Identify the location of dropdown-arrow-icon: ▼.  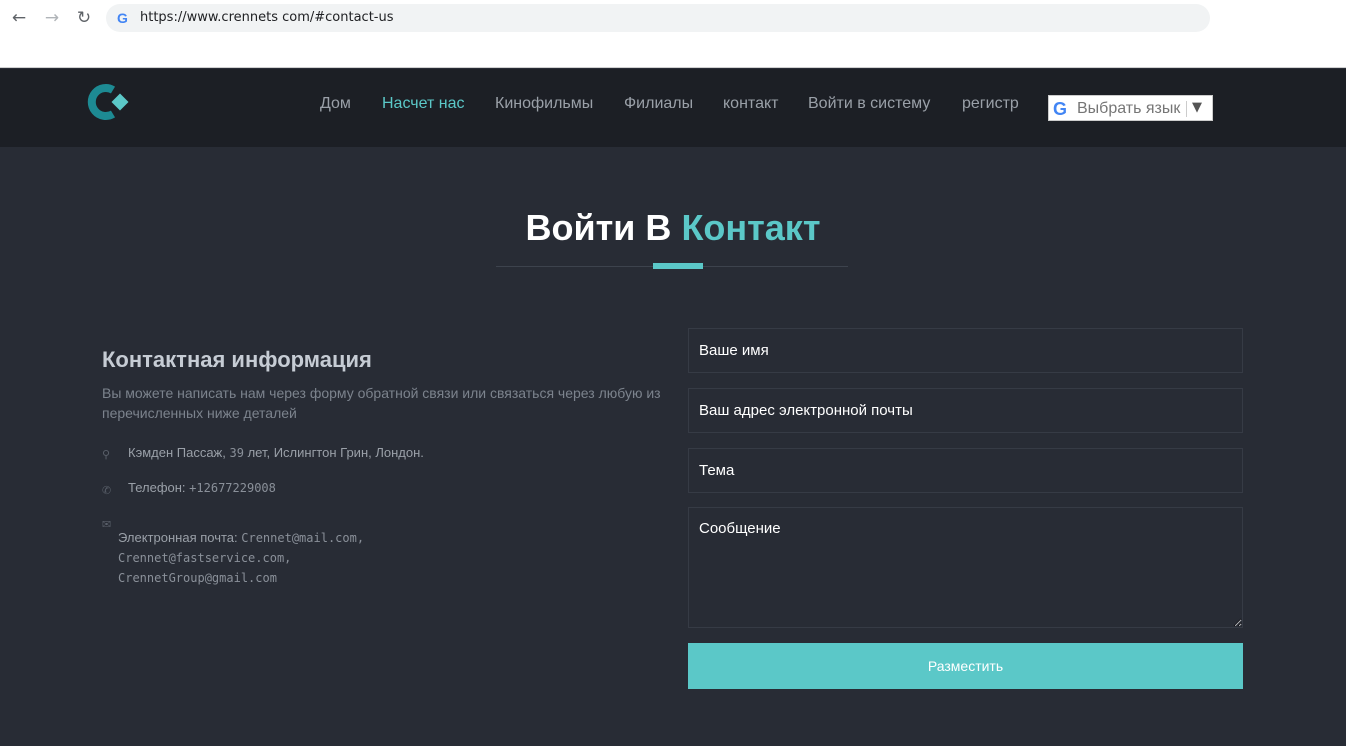
(1197, 108).